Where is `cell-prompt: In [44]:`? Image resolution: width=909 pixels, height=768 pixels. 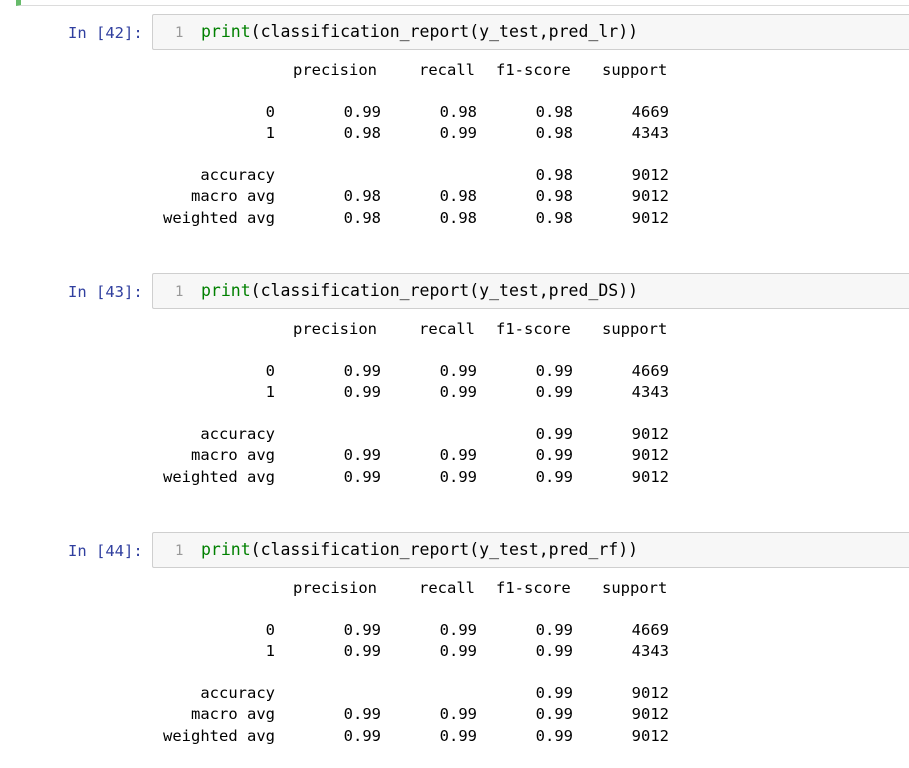
cell-prompt: In [44]: is located at coordinates (105, 551).